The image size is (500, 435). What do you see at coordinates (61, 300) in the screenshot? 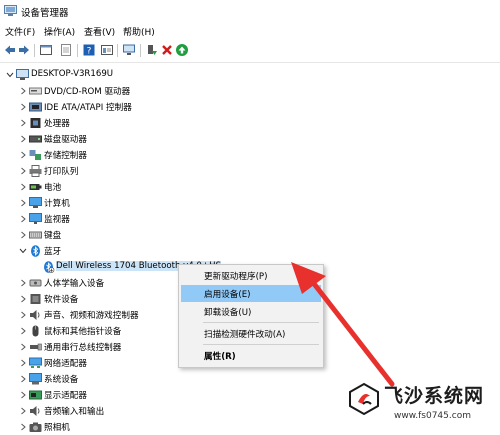
I see `tree-item-label: 软件设备` at bounding box center [61, 300].